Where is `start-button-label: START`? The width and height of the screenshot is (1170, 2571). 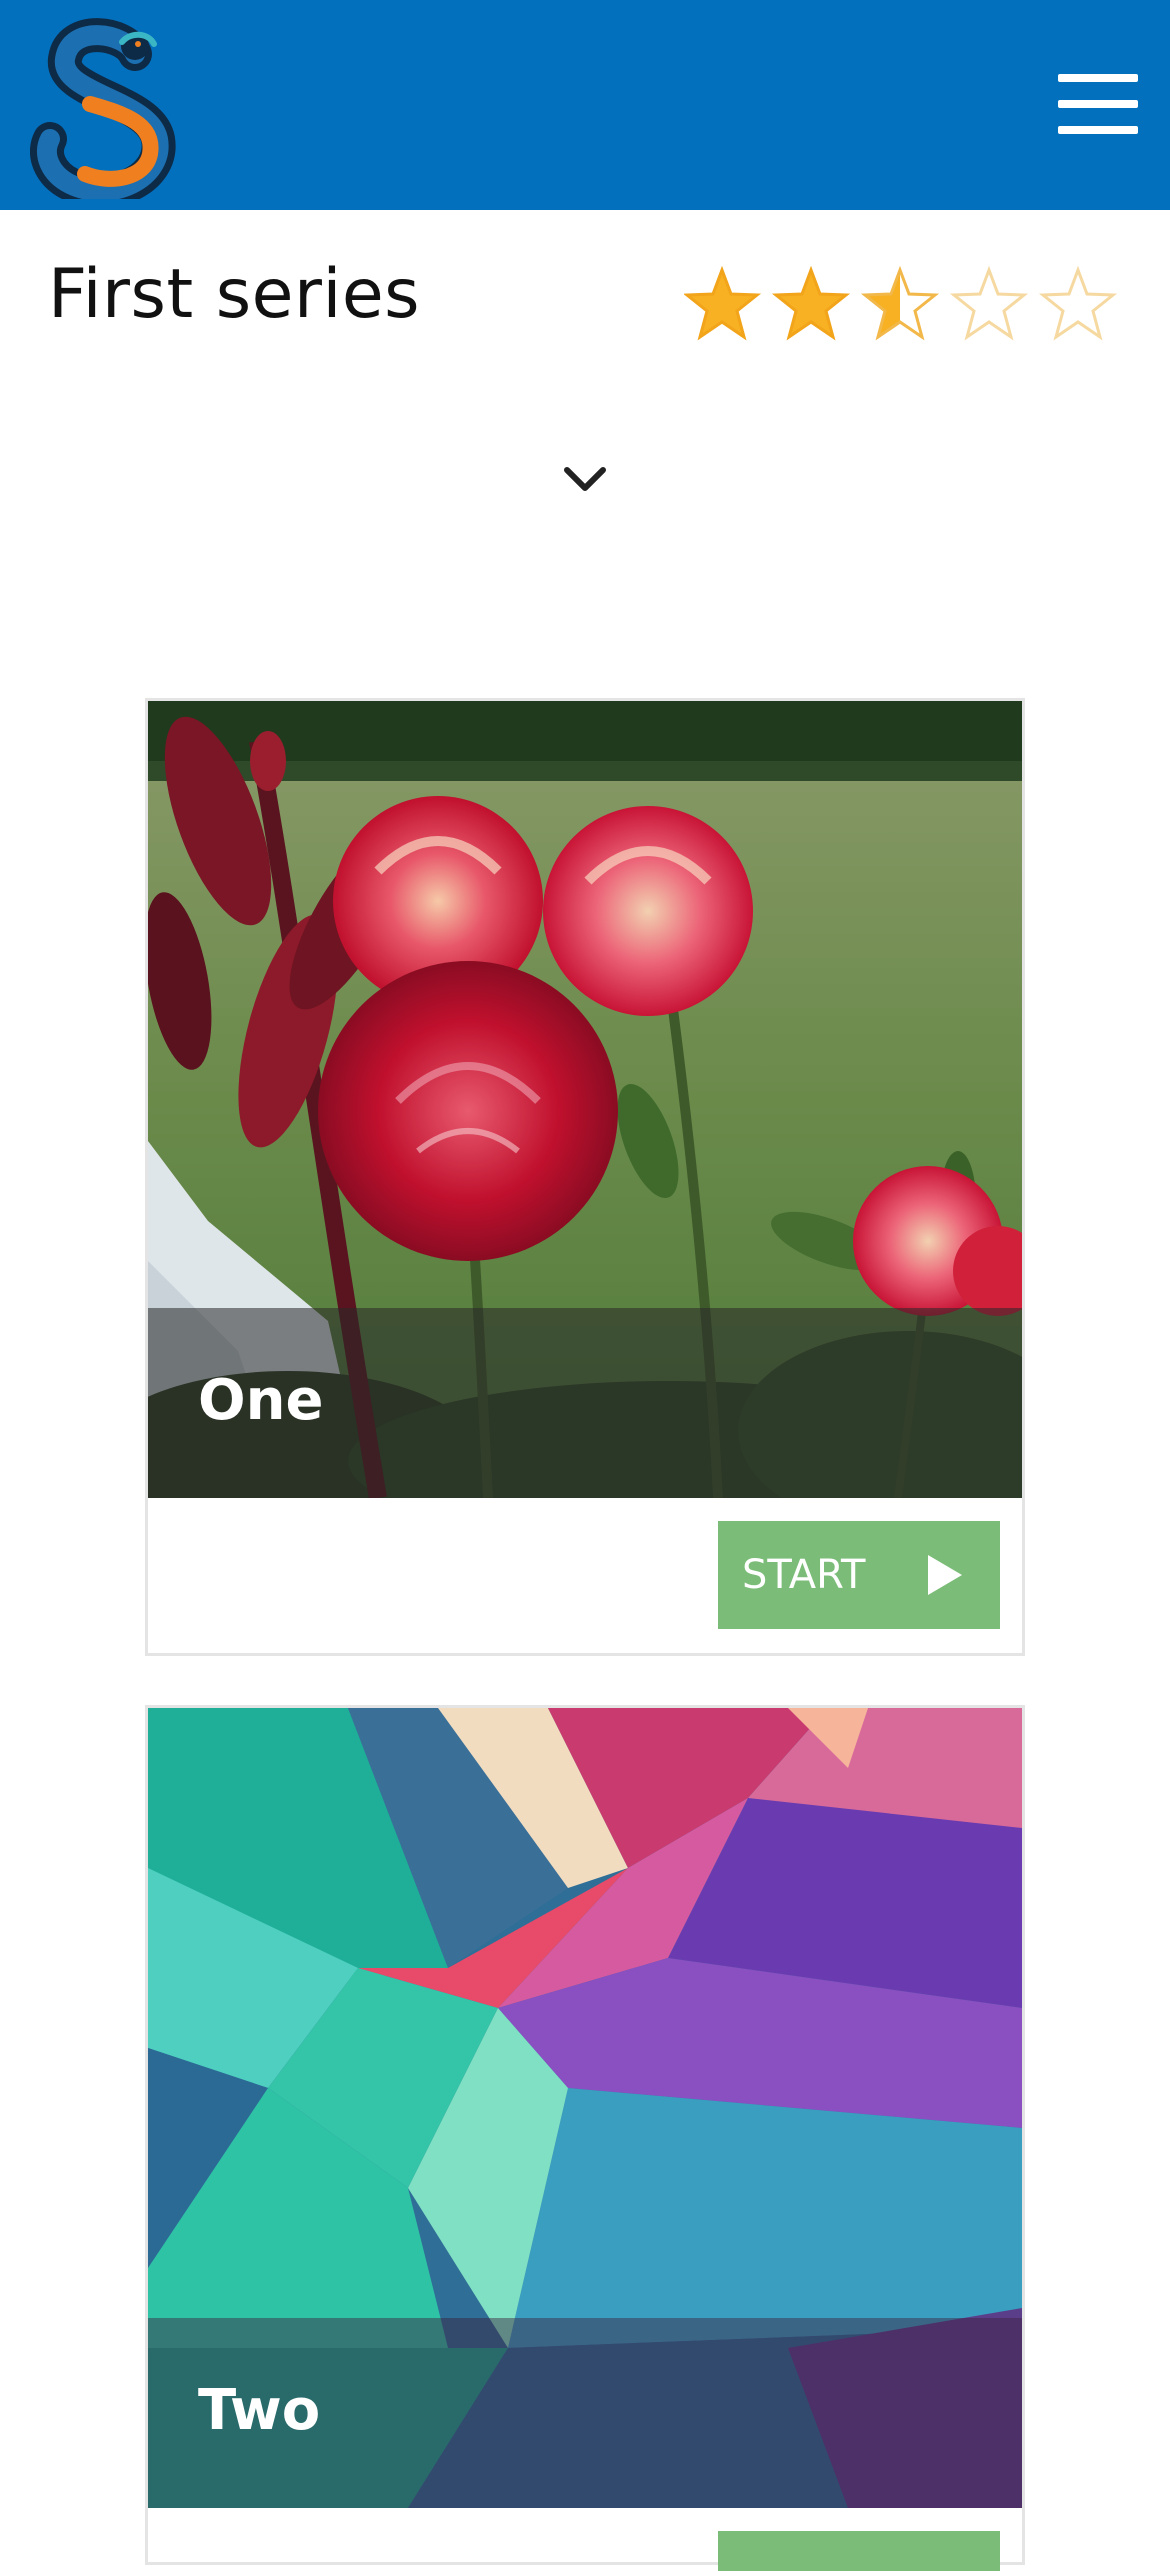
start-button-label: START is located at coordinates (804, 1575).